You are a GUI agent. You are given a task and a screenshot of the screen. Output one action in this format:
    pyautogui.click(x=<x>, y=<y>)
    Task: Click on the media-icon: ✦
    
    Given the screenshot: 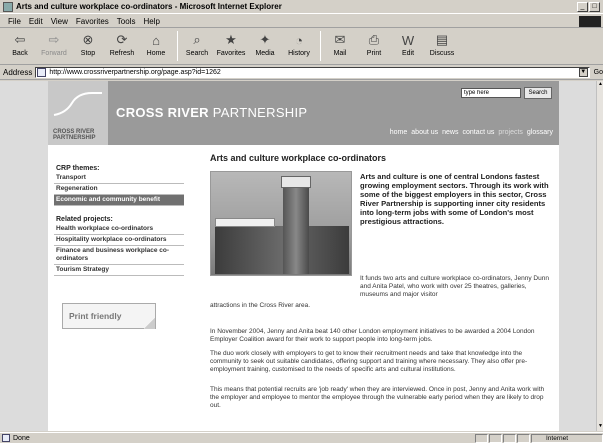 What is the action you would take?
    pyautogui.click(x=265, y=39)
    